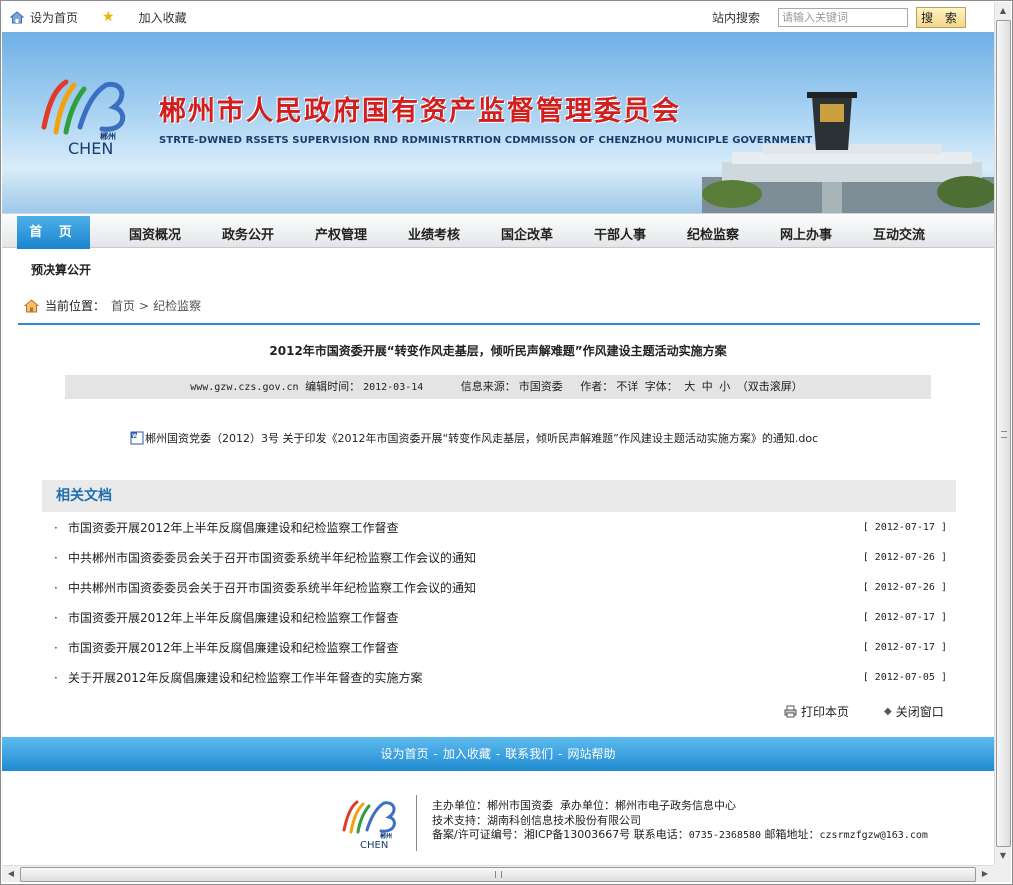  I want to click on nav-overview: 国资概况, so click(155, 233).